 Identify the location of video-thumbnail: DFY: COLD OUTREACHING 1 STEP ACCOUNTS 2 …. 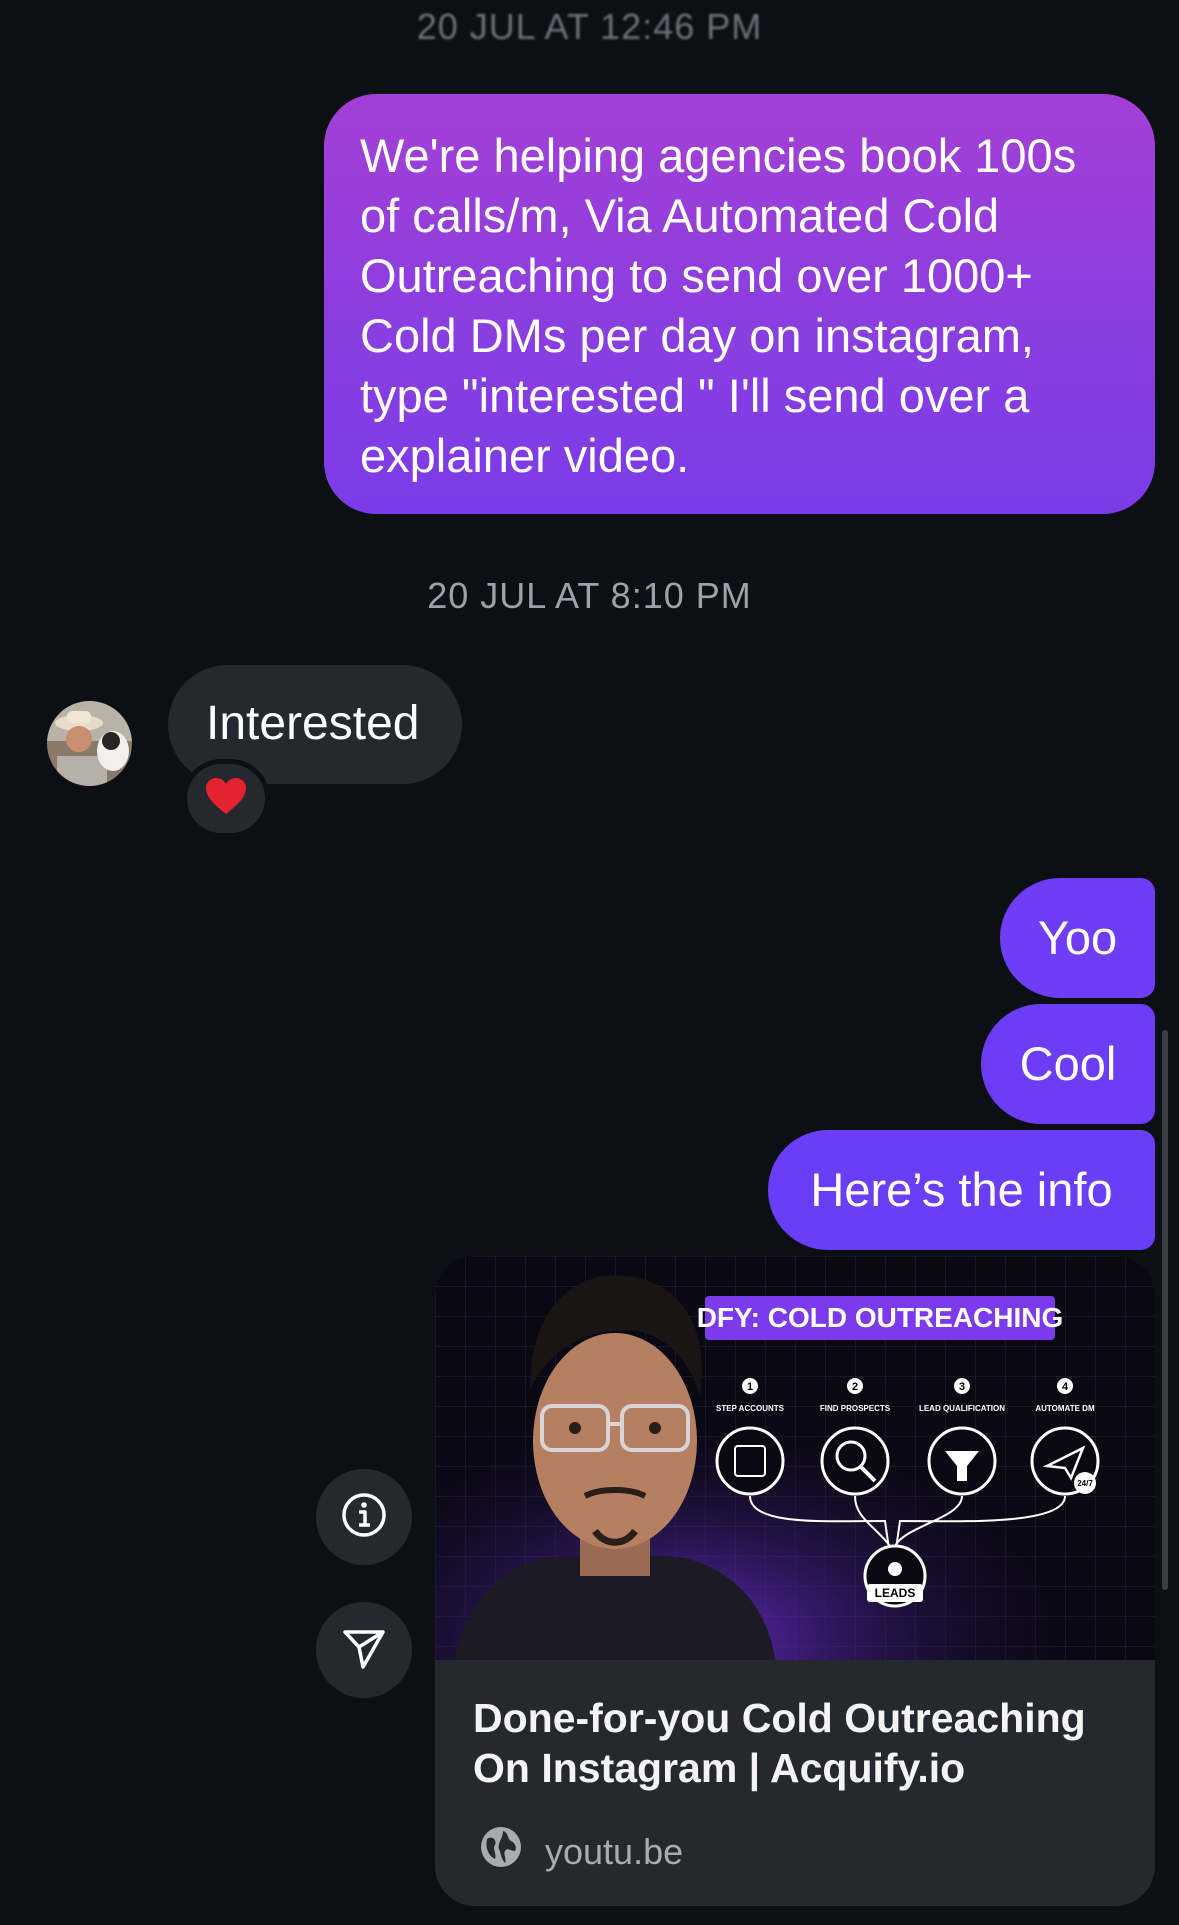
(795, 1458).